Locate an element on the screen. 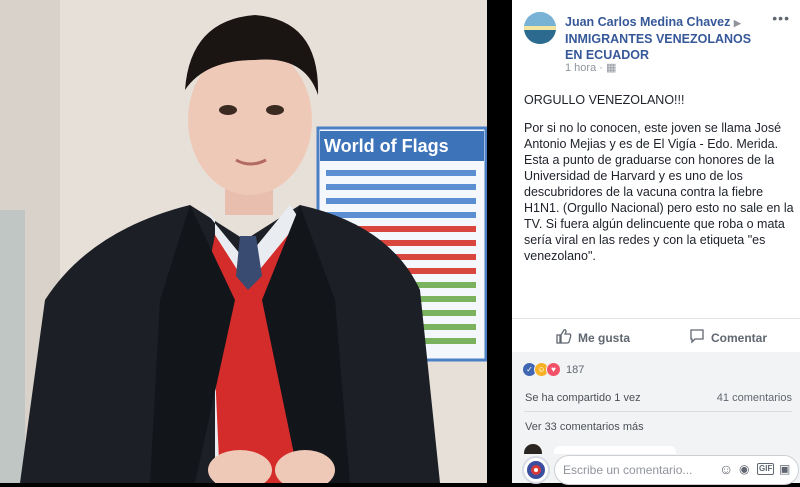 The width and height of the screenshot is (800, 487). comment-input: Escribe un comentario... ☺ ◉ GIF ▣ is located at coordinates (676, 470).